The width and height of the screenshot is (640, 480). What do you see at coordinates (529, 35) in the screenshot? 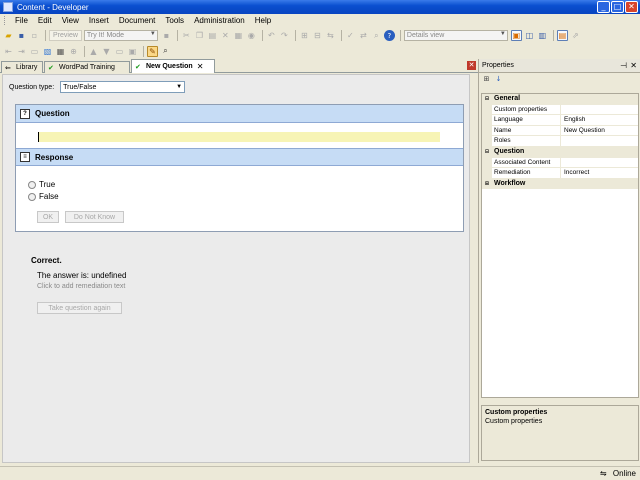
I see `layout-split-icon: ◫` at bounding box center [529, 35].